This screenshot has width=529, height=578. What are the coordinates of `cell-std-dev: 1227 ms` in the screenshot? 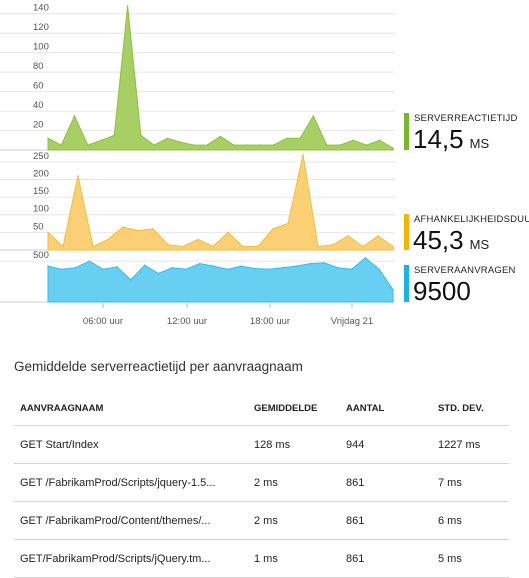 It's located at (470, 444).